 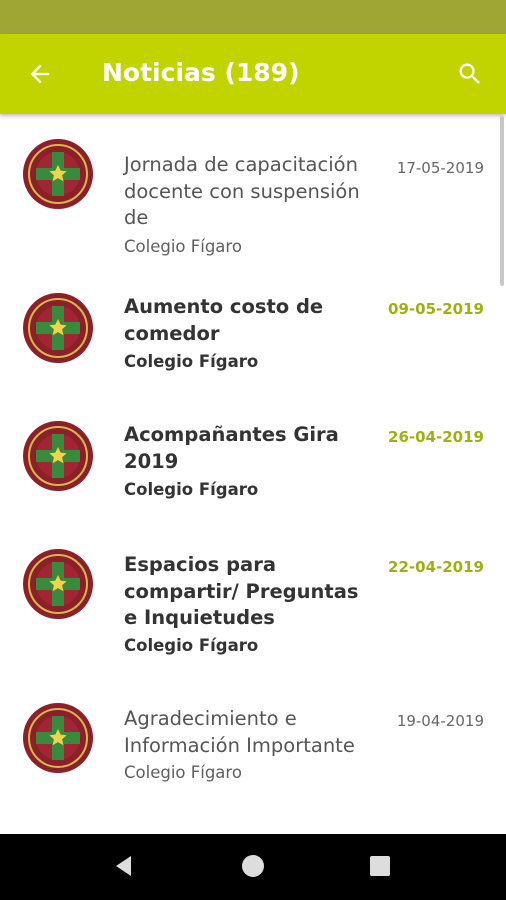 What do you see at coordinates (502, 201) in the screenshot?
I see `scrollbar` at bounding box center [502, 201].